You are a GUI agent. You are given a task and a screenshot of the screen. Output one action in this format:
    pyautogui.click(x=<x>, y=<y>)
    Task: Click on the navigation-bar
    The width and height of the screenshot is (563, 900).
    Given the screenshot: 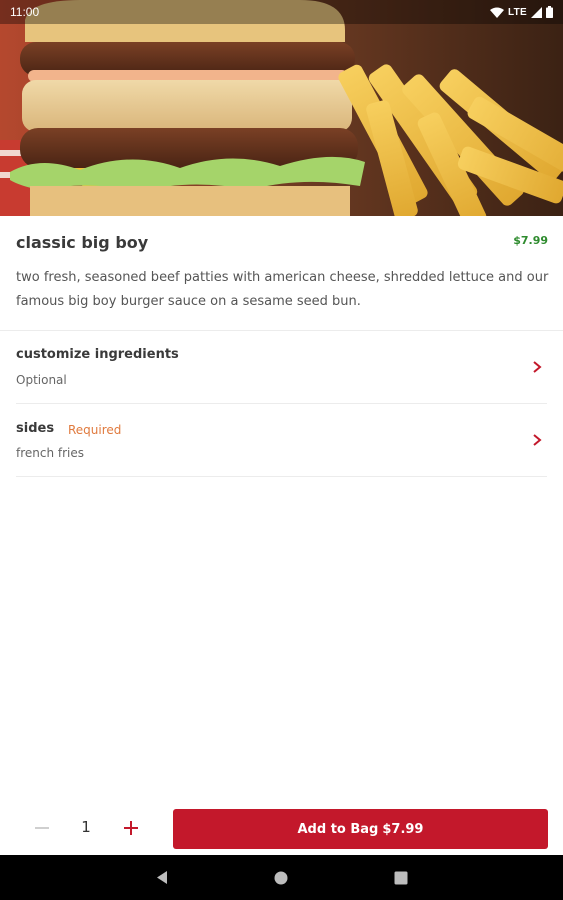 What is the action you would take?
    pyautogui.click(x=281, y=877)
    